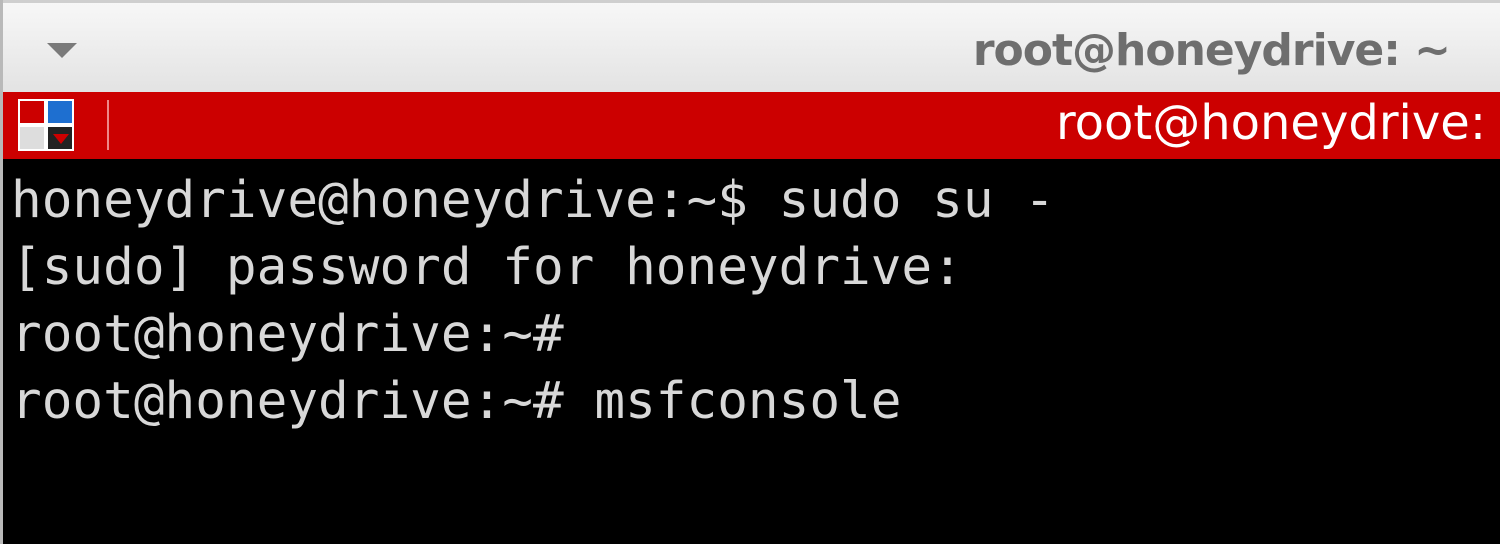 This screenshot has height=544, width=1500. I want to click on terminal-line: honeydrive@honeydrive:~$ sudo su -, so click(533, 200).